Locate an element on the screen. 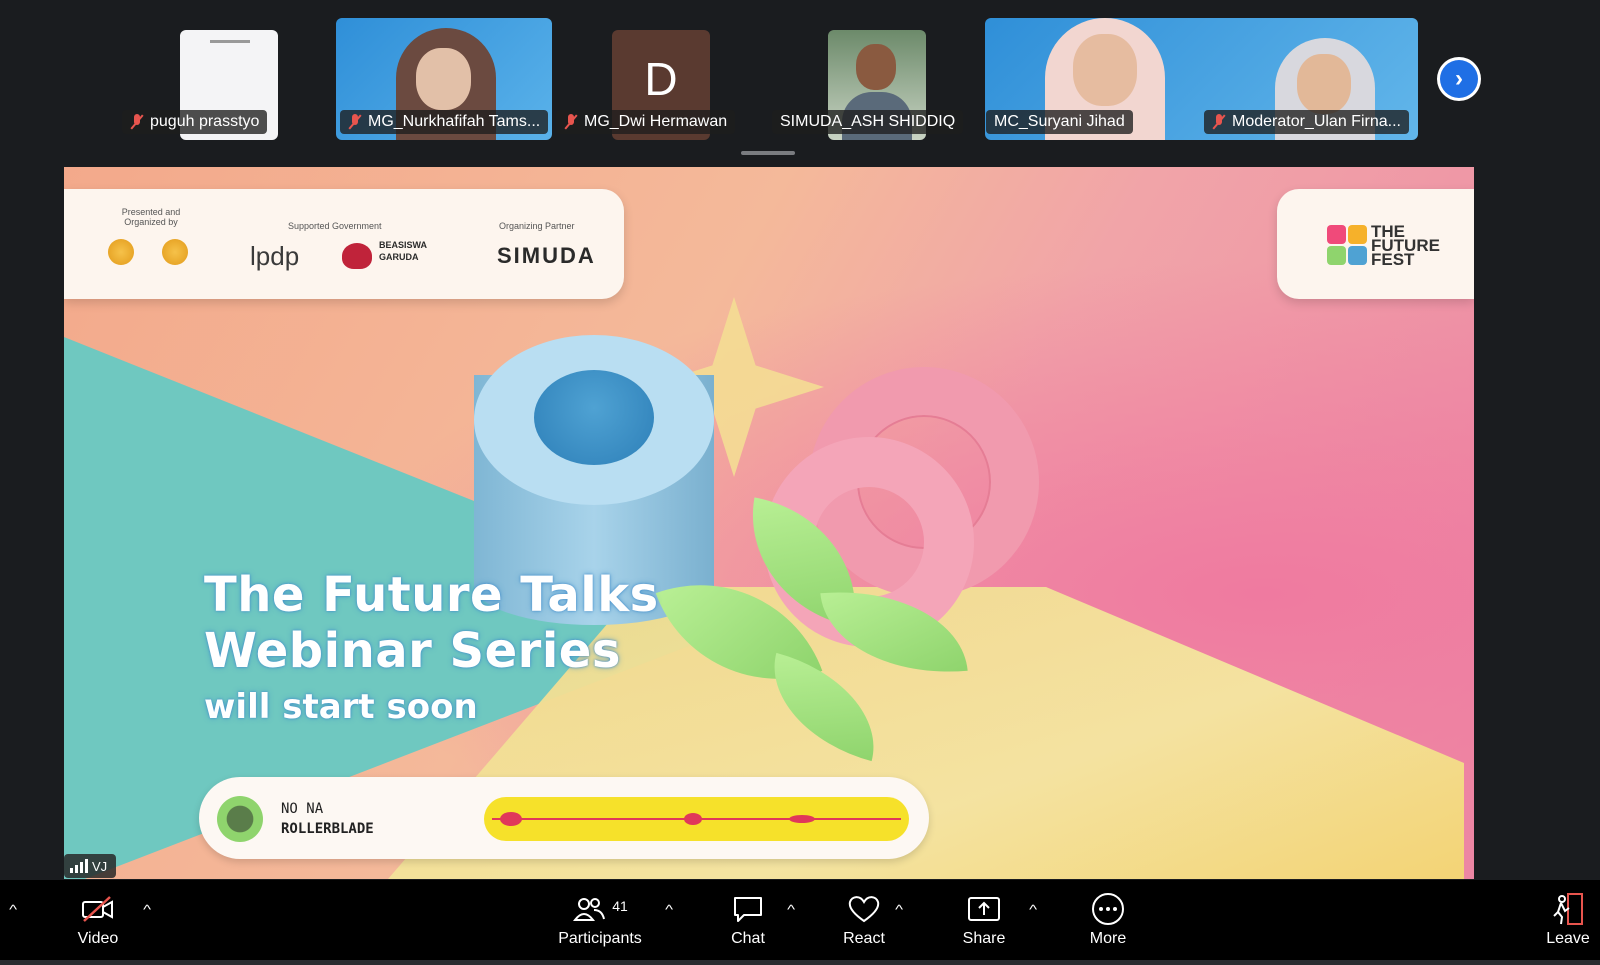  chevron-right-icon: › is located at coordinates (1459, 79).